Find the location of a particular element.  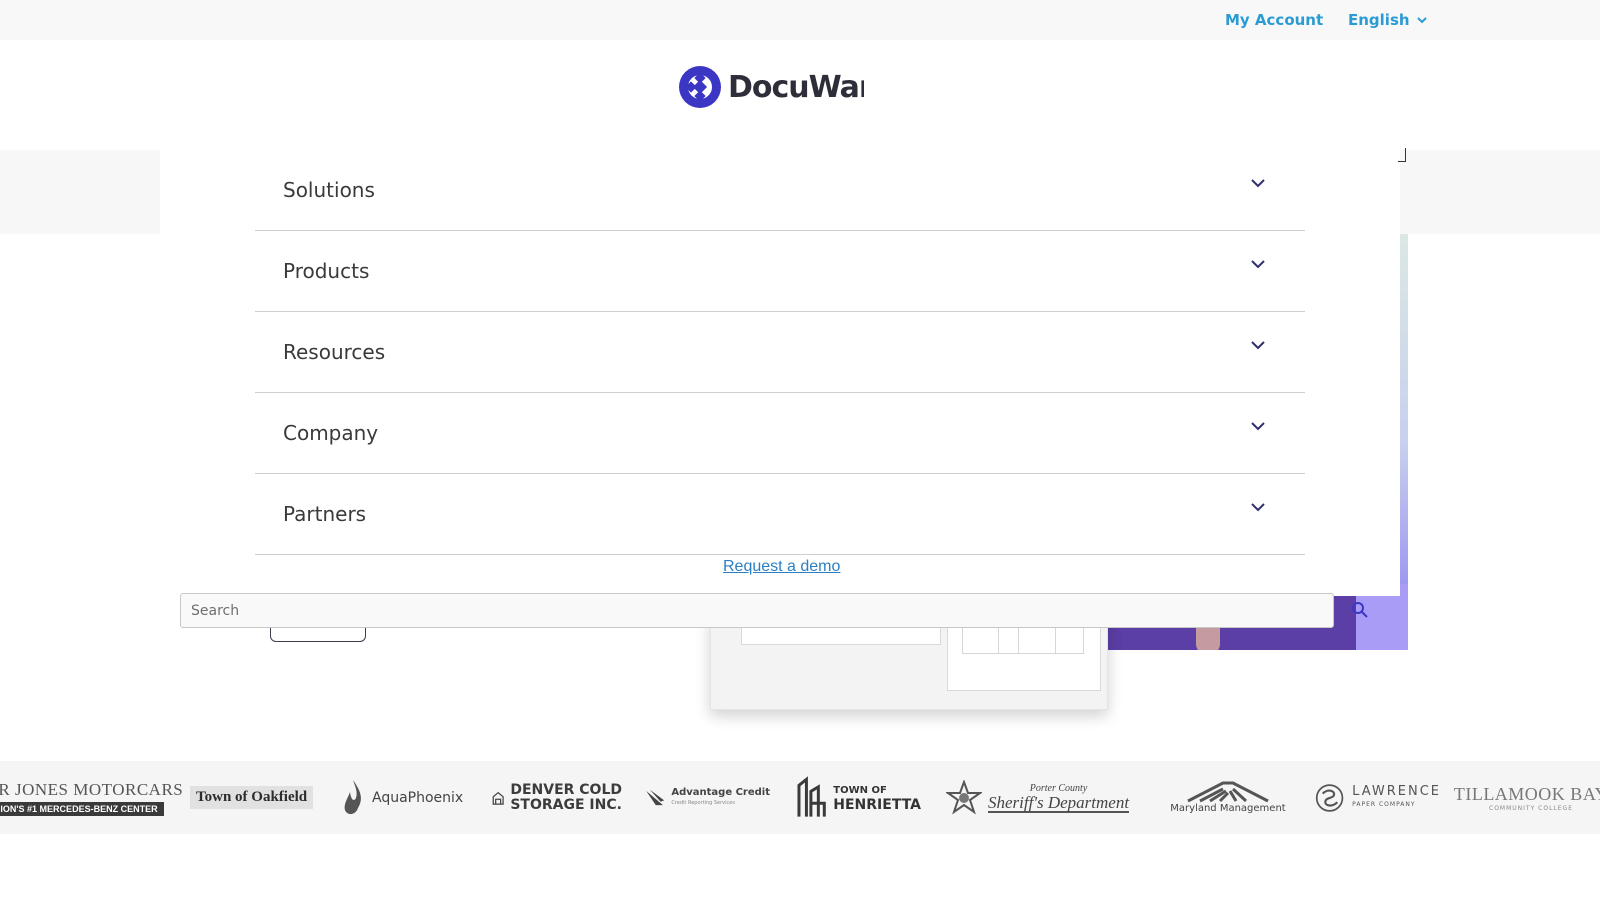

client-logo-lawrence-paper: LAWRENCE PAPER COMPANY is located at coordinates (1378, 797).